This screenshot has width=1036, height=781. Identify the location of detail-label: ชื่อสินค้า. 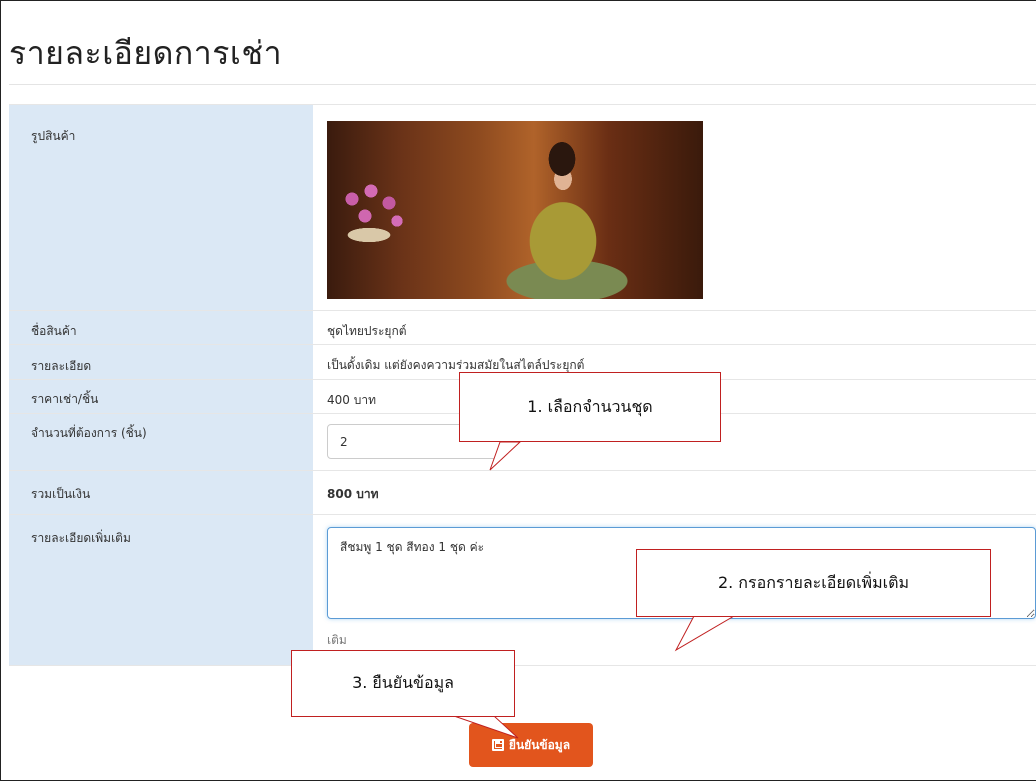
(161, 327).